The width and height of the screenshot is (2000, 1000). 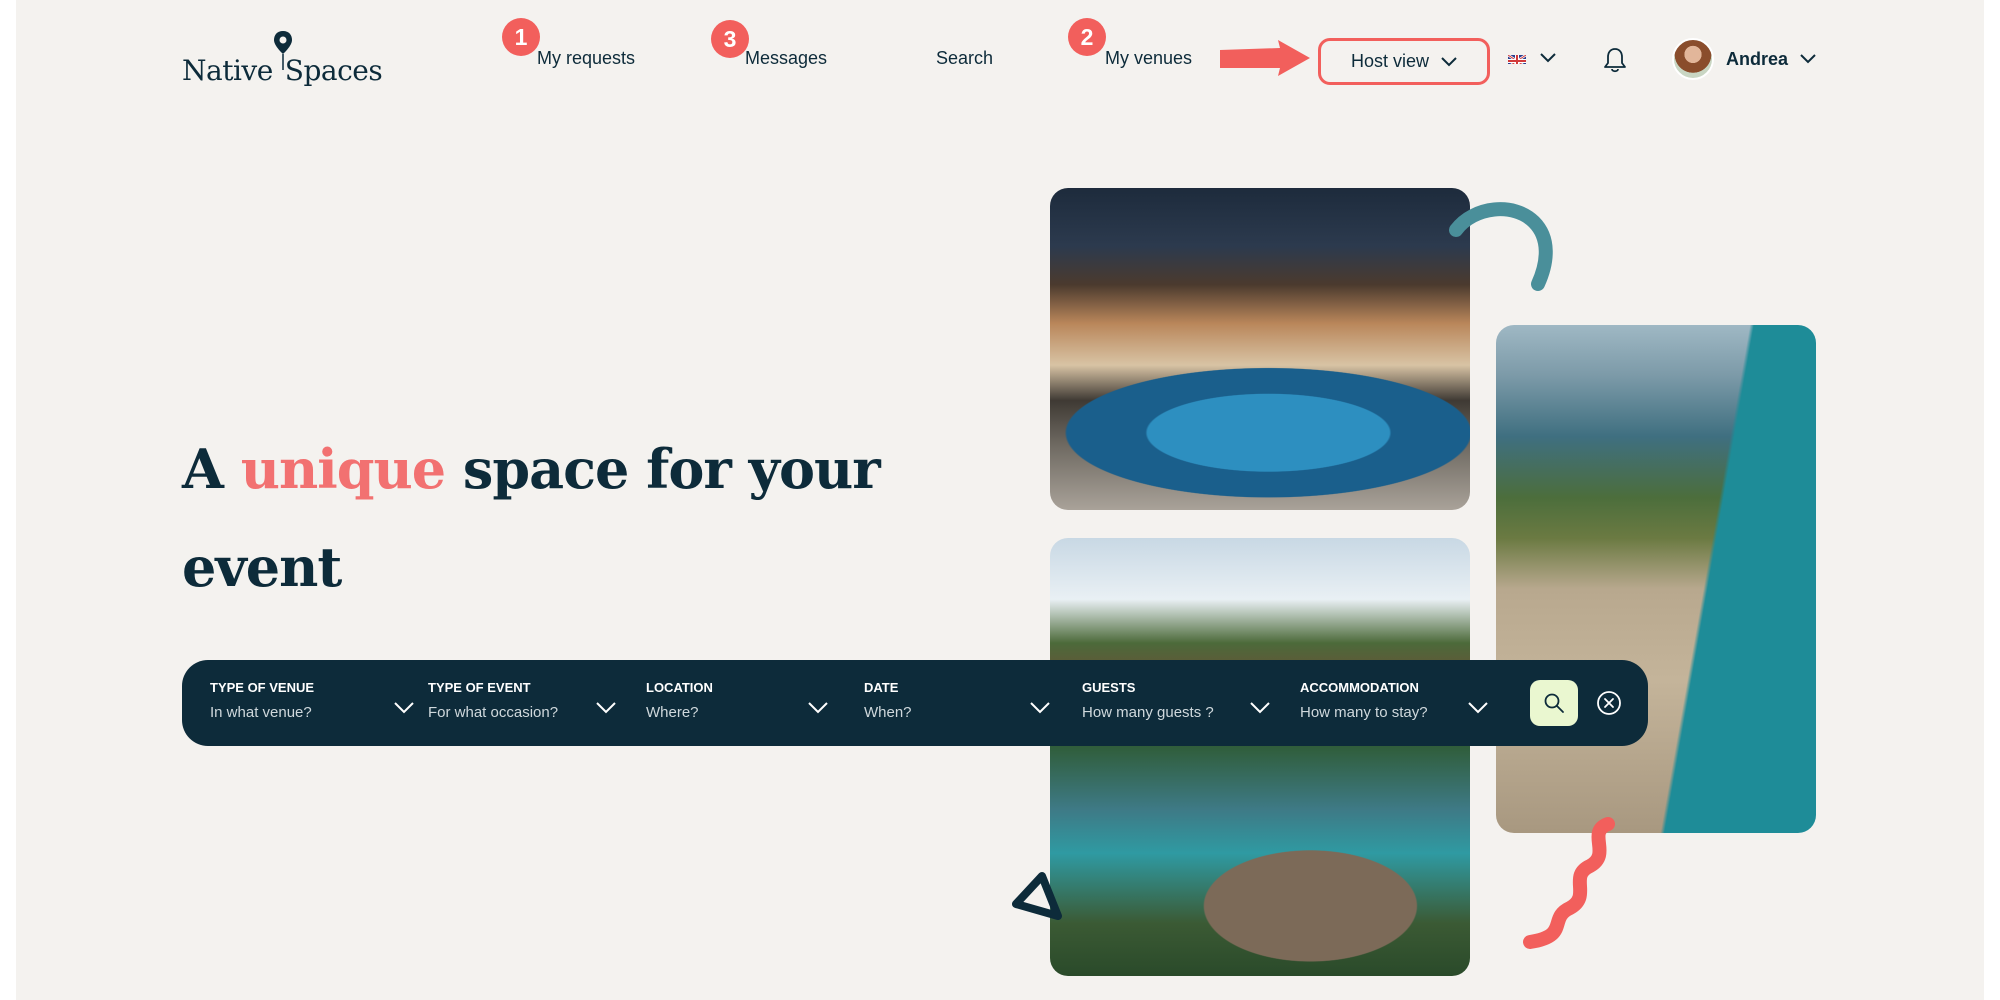 I want to click on field-value: When?, so click(x=888, y=712).